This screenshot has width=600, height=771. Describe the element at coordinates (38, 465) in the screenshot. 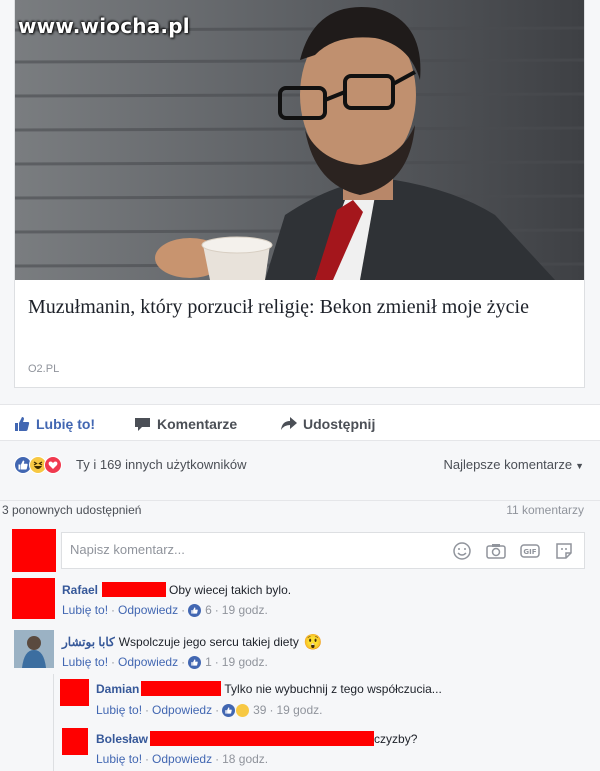

I see `reaction-icons` at that location.